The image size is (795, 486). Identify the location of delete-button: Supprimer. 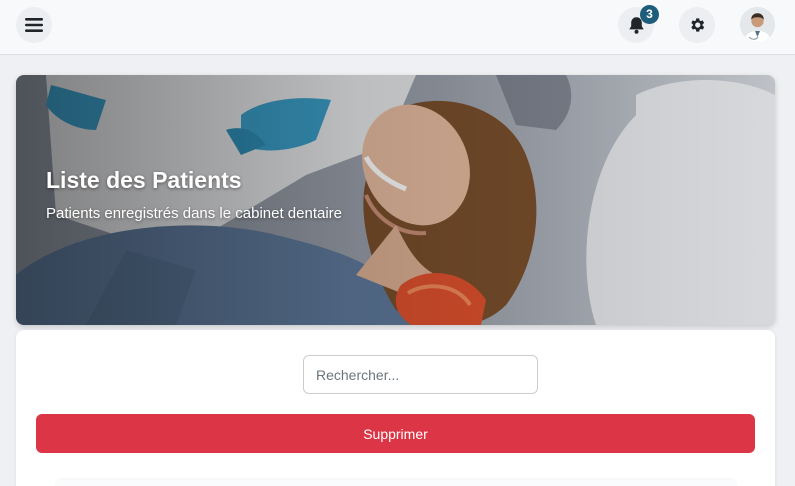
(395, 433).